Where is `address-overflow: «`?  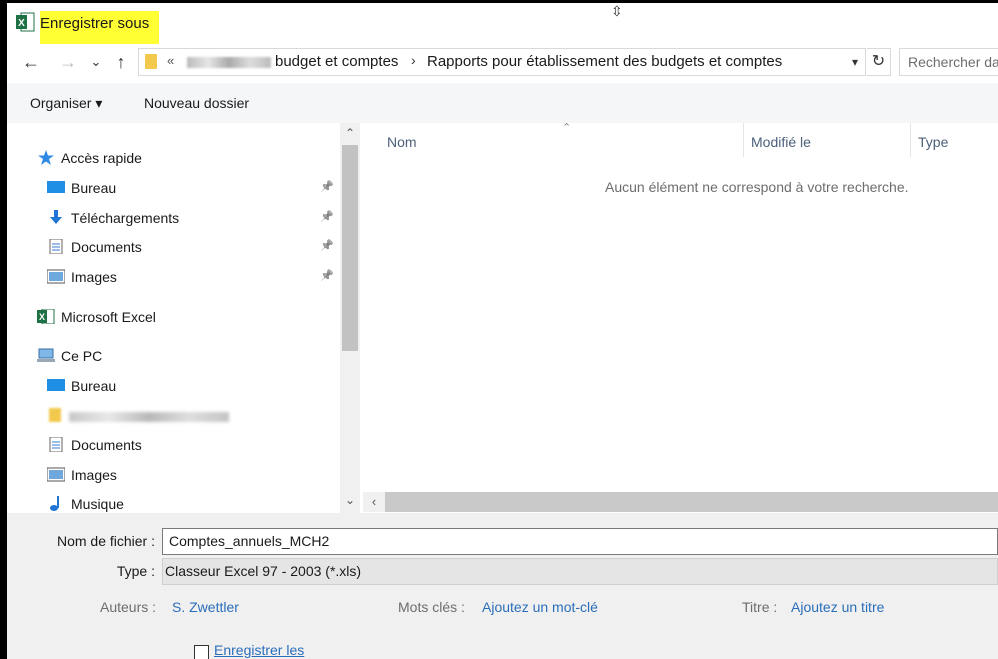
address-overflow: « is located at coordinates (170, 60).